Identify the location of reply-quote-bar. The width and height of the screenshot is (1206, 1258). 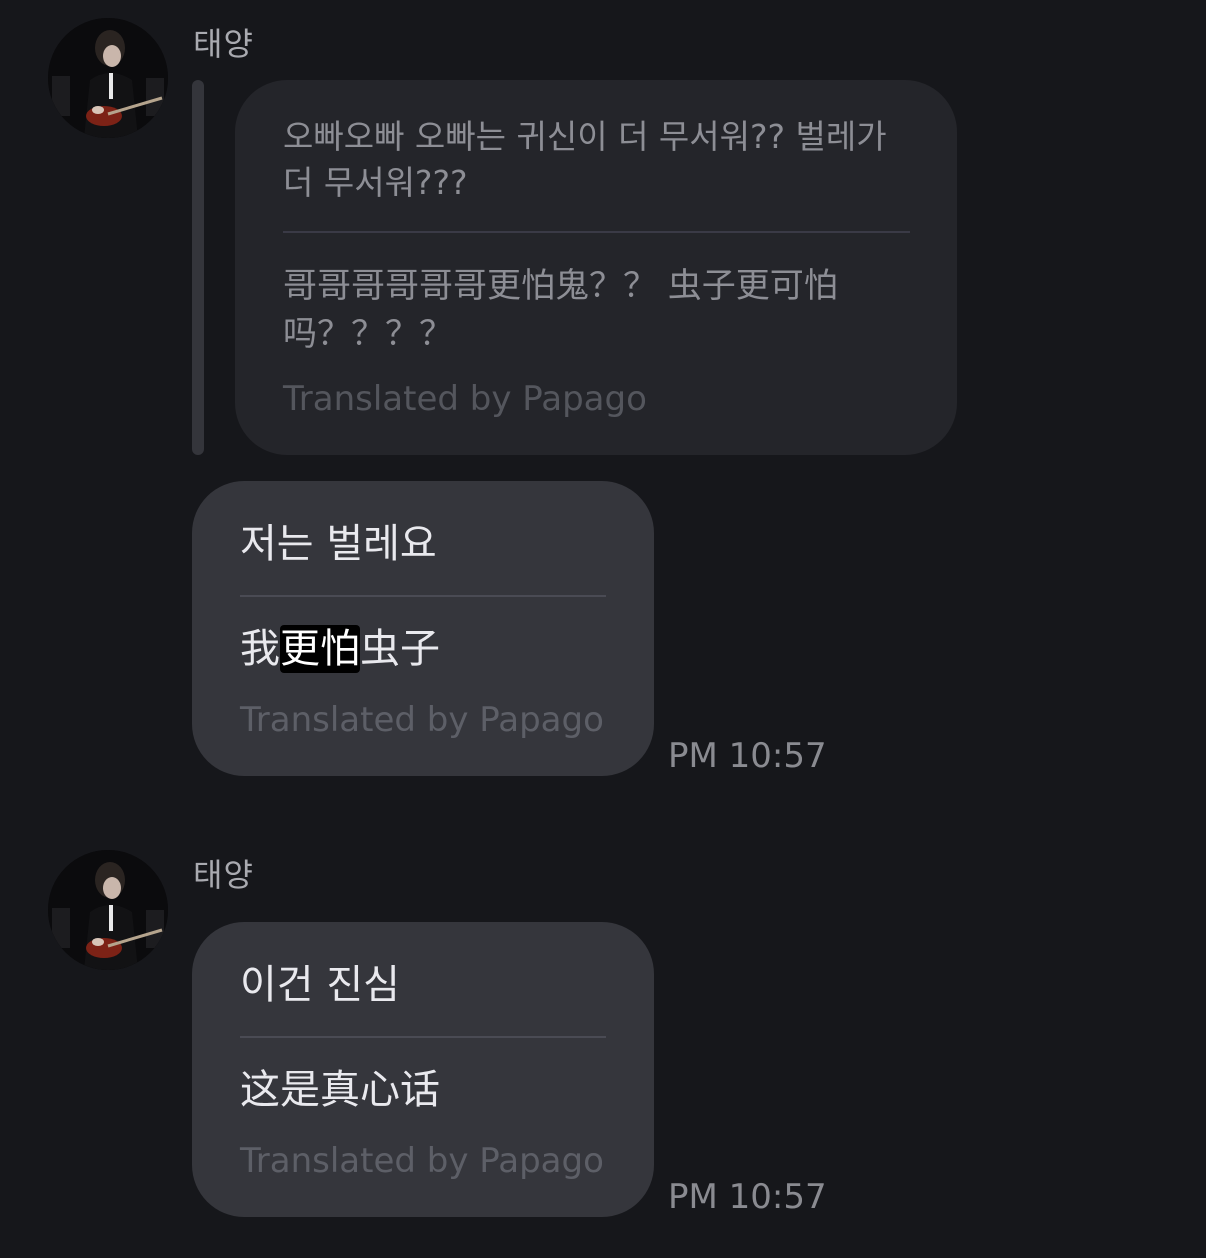
(198, 267).